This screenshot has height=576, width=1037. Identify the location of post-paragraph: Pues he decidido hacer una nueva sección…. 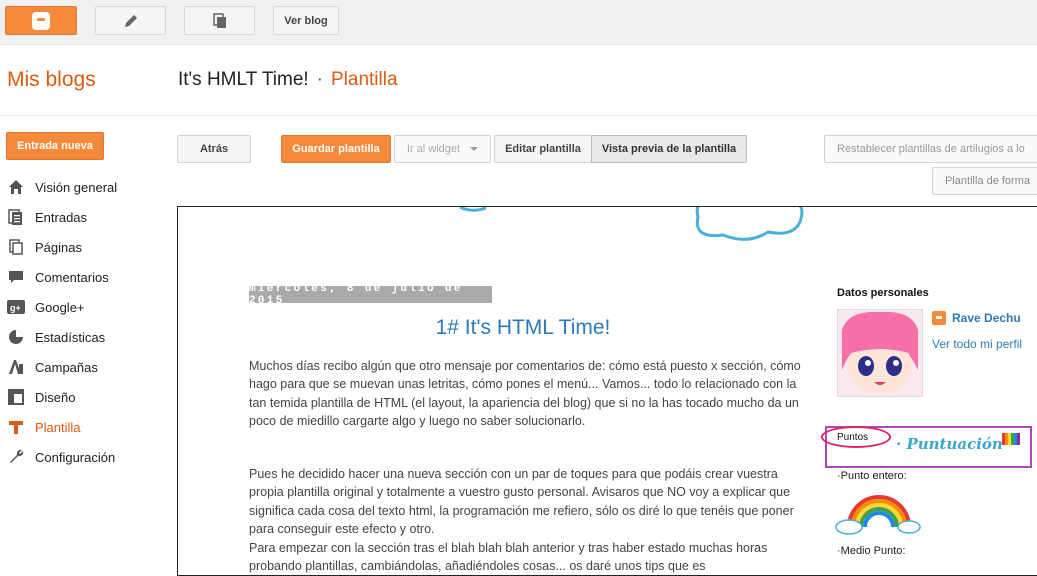
(526, 520).